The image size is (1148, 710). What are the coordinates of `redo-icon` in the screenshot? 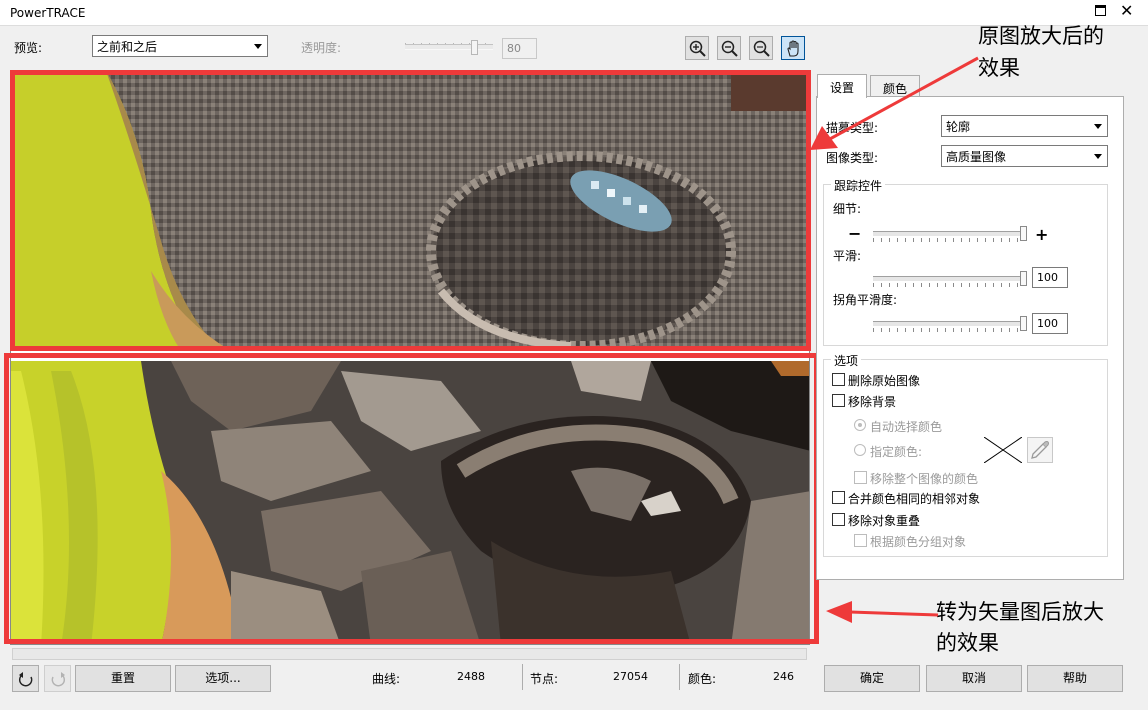 It's located at (58, 679).